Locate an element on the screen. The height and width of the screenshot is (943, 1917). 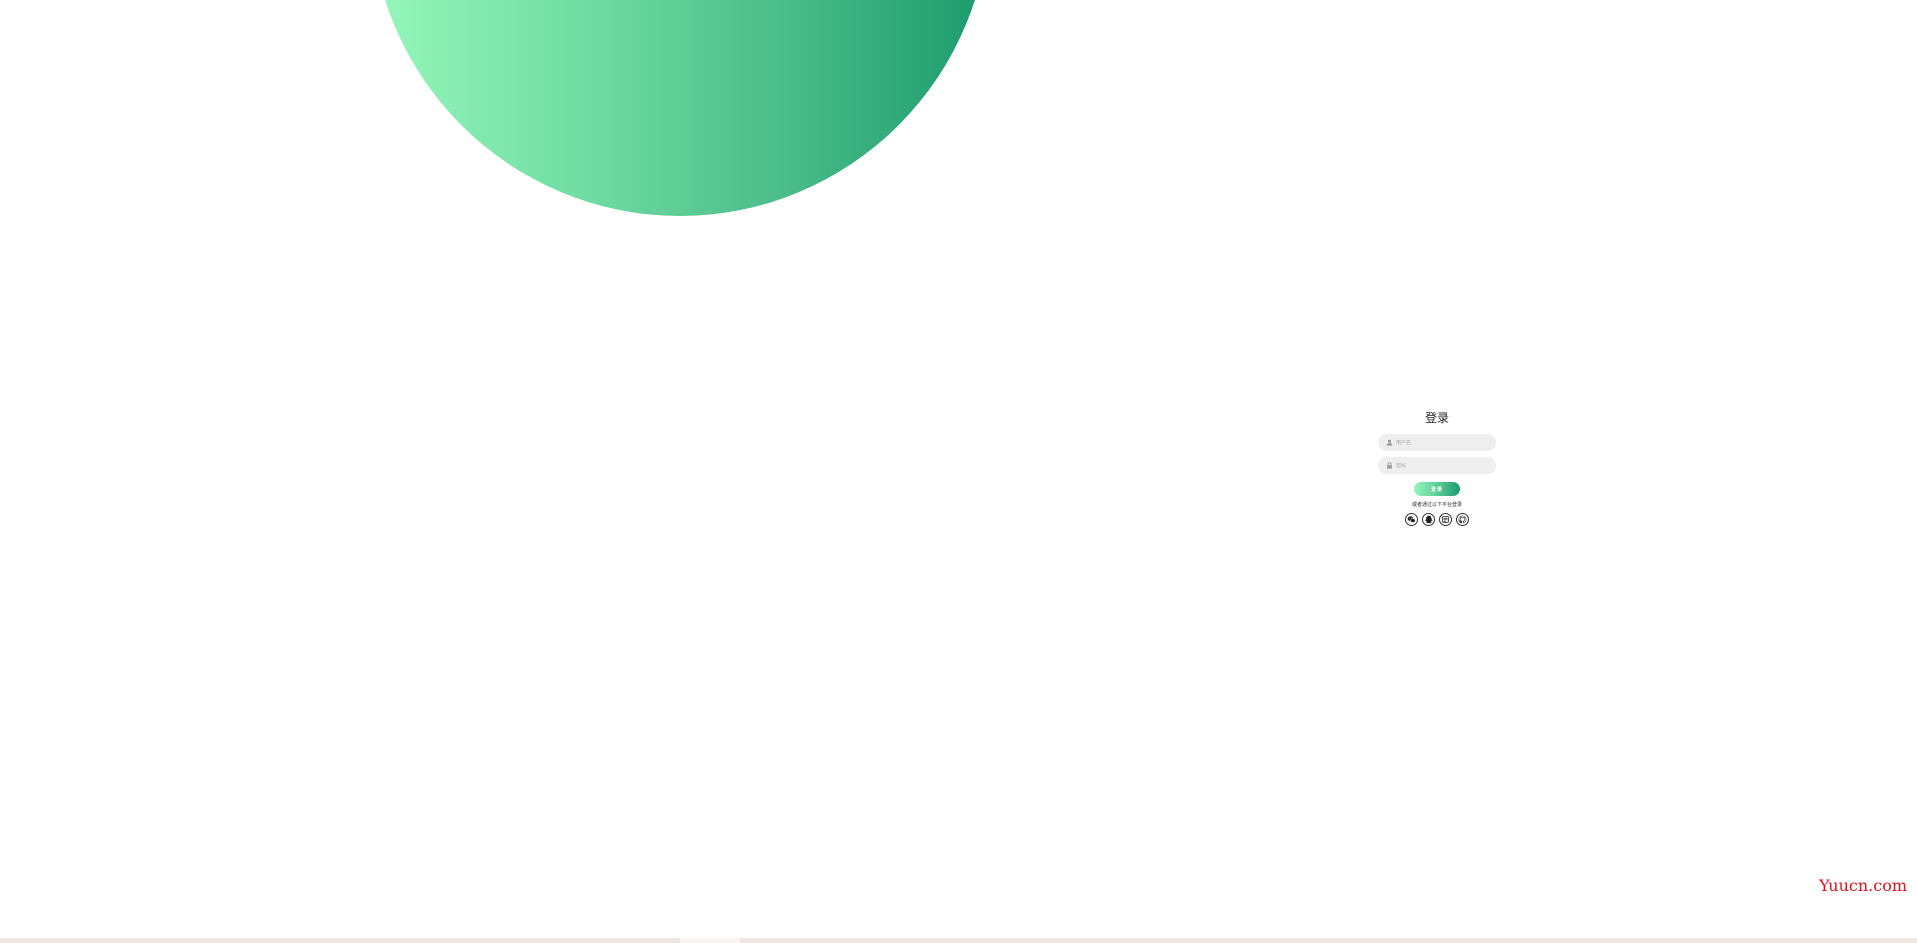
login-button: 登录 is located at coordinates (1437, 489).